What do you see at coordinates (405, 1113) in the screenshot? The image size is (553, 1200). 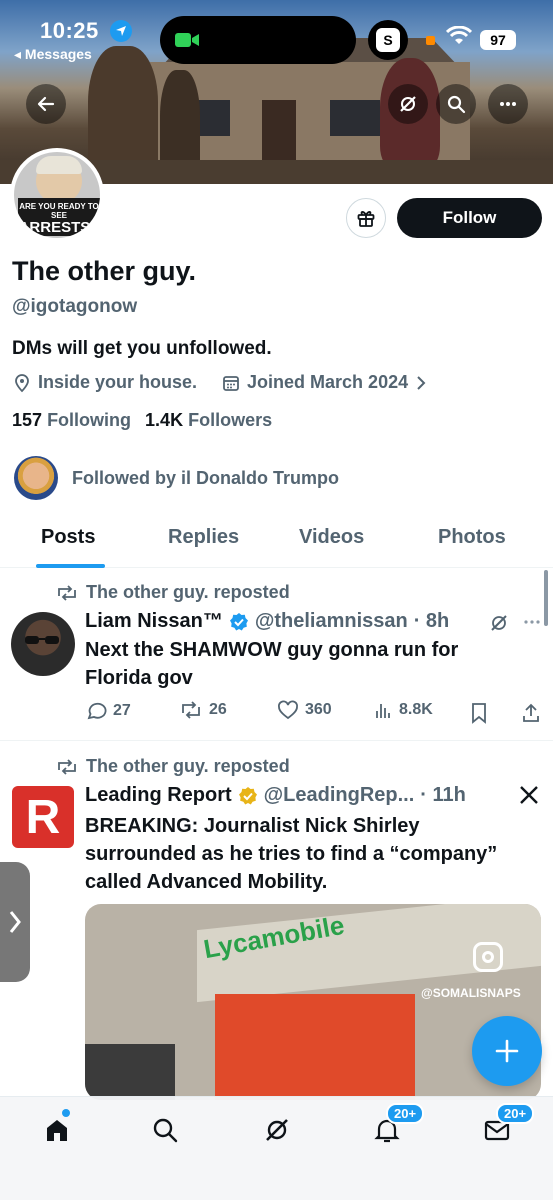 I see `notifications-badge: 20+` at bounding box center [405, 1113].